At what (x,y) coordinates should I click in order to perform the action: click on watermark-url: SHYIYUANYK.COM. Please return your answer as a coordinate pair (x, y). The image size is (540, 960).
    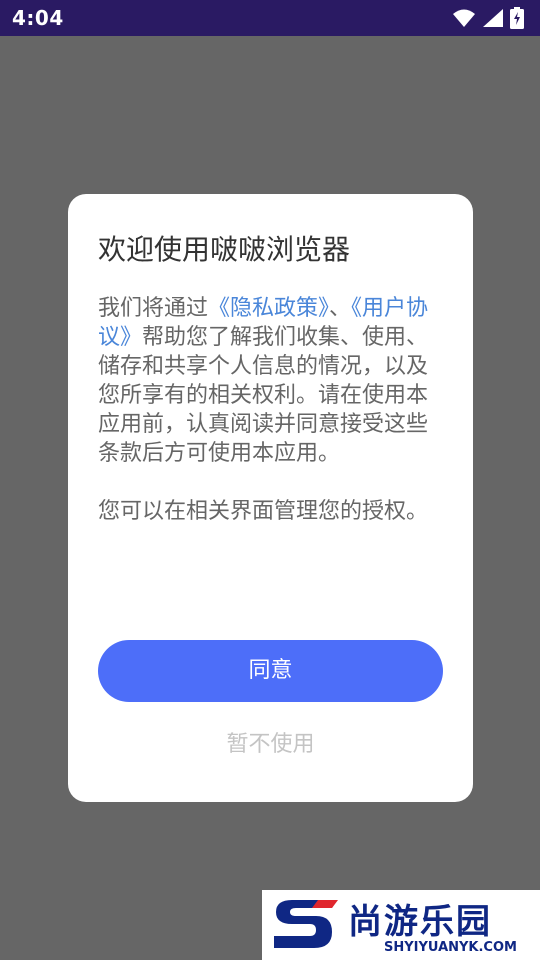
    Looking at the image, I should click on (450, 947).